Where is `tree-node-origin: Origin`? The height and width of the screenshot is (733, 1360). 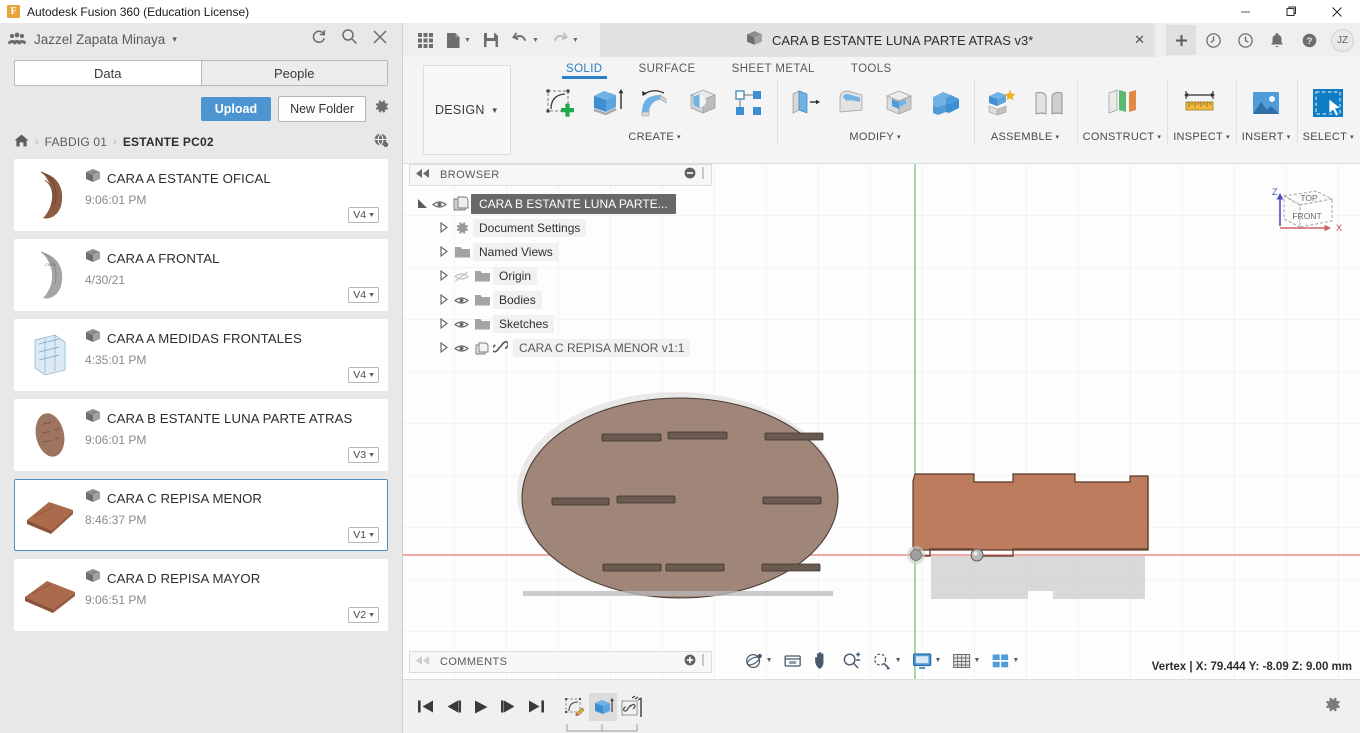 tree-node-origin: Origin is located at coordinates (560, 276).